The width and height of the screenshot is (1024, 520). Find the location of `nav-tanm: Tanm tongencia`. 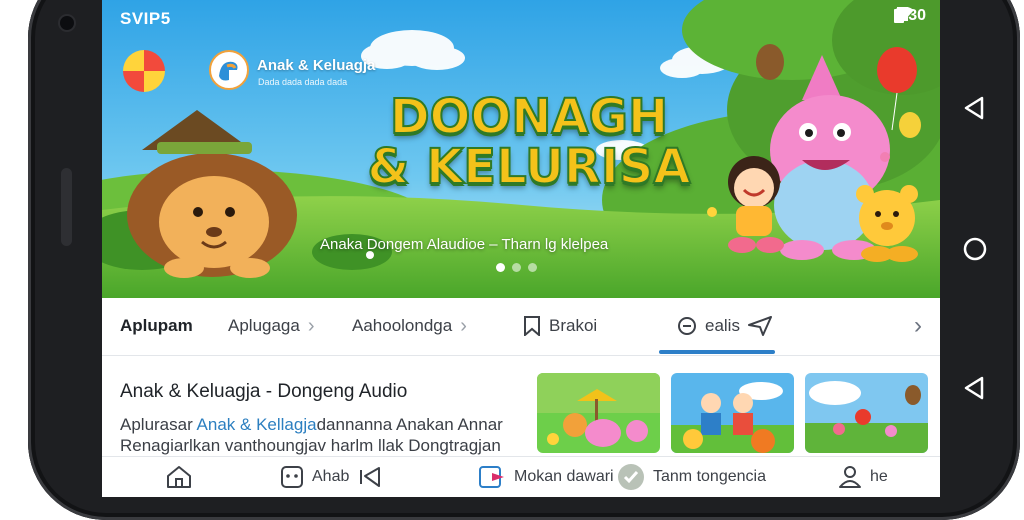

nav-tanm: Tanm tongencia is located at coordinates (691, 477).